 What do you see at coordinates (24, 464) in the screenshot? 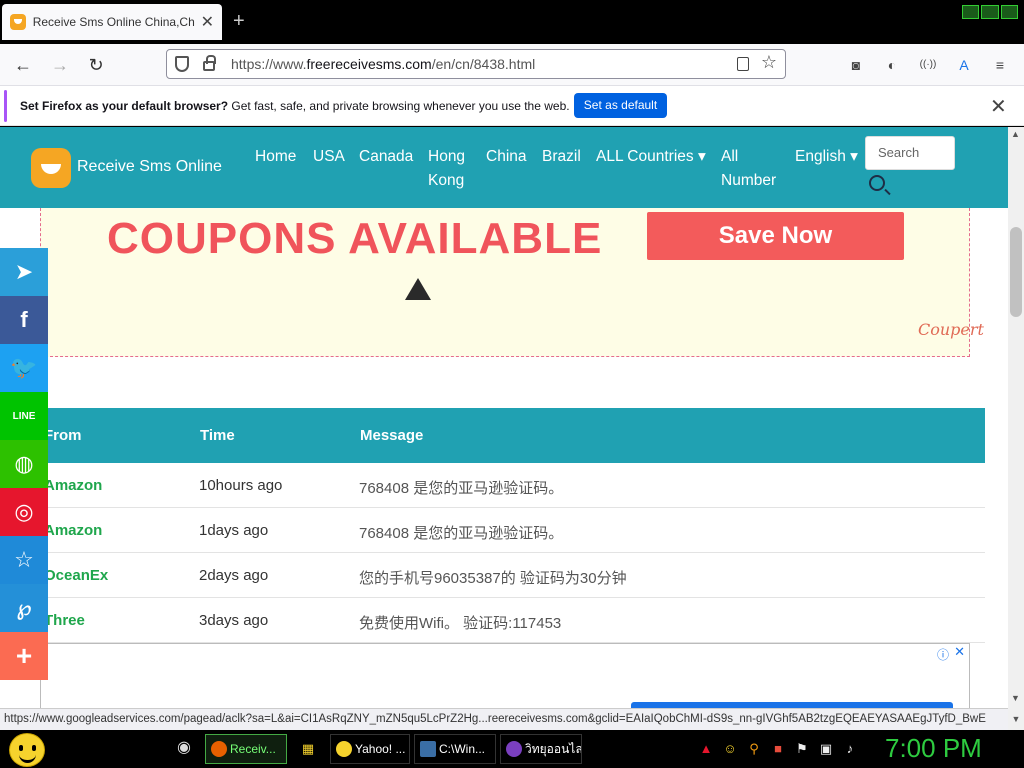
I see `wechat-icon: ◍` at bounding box center [24, 464].